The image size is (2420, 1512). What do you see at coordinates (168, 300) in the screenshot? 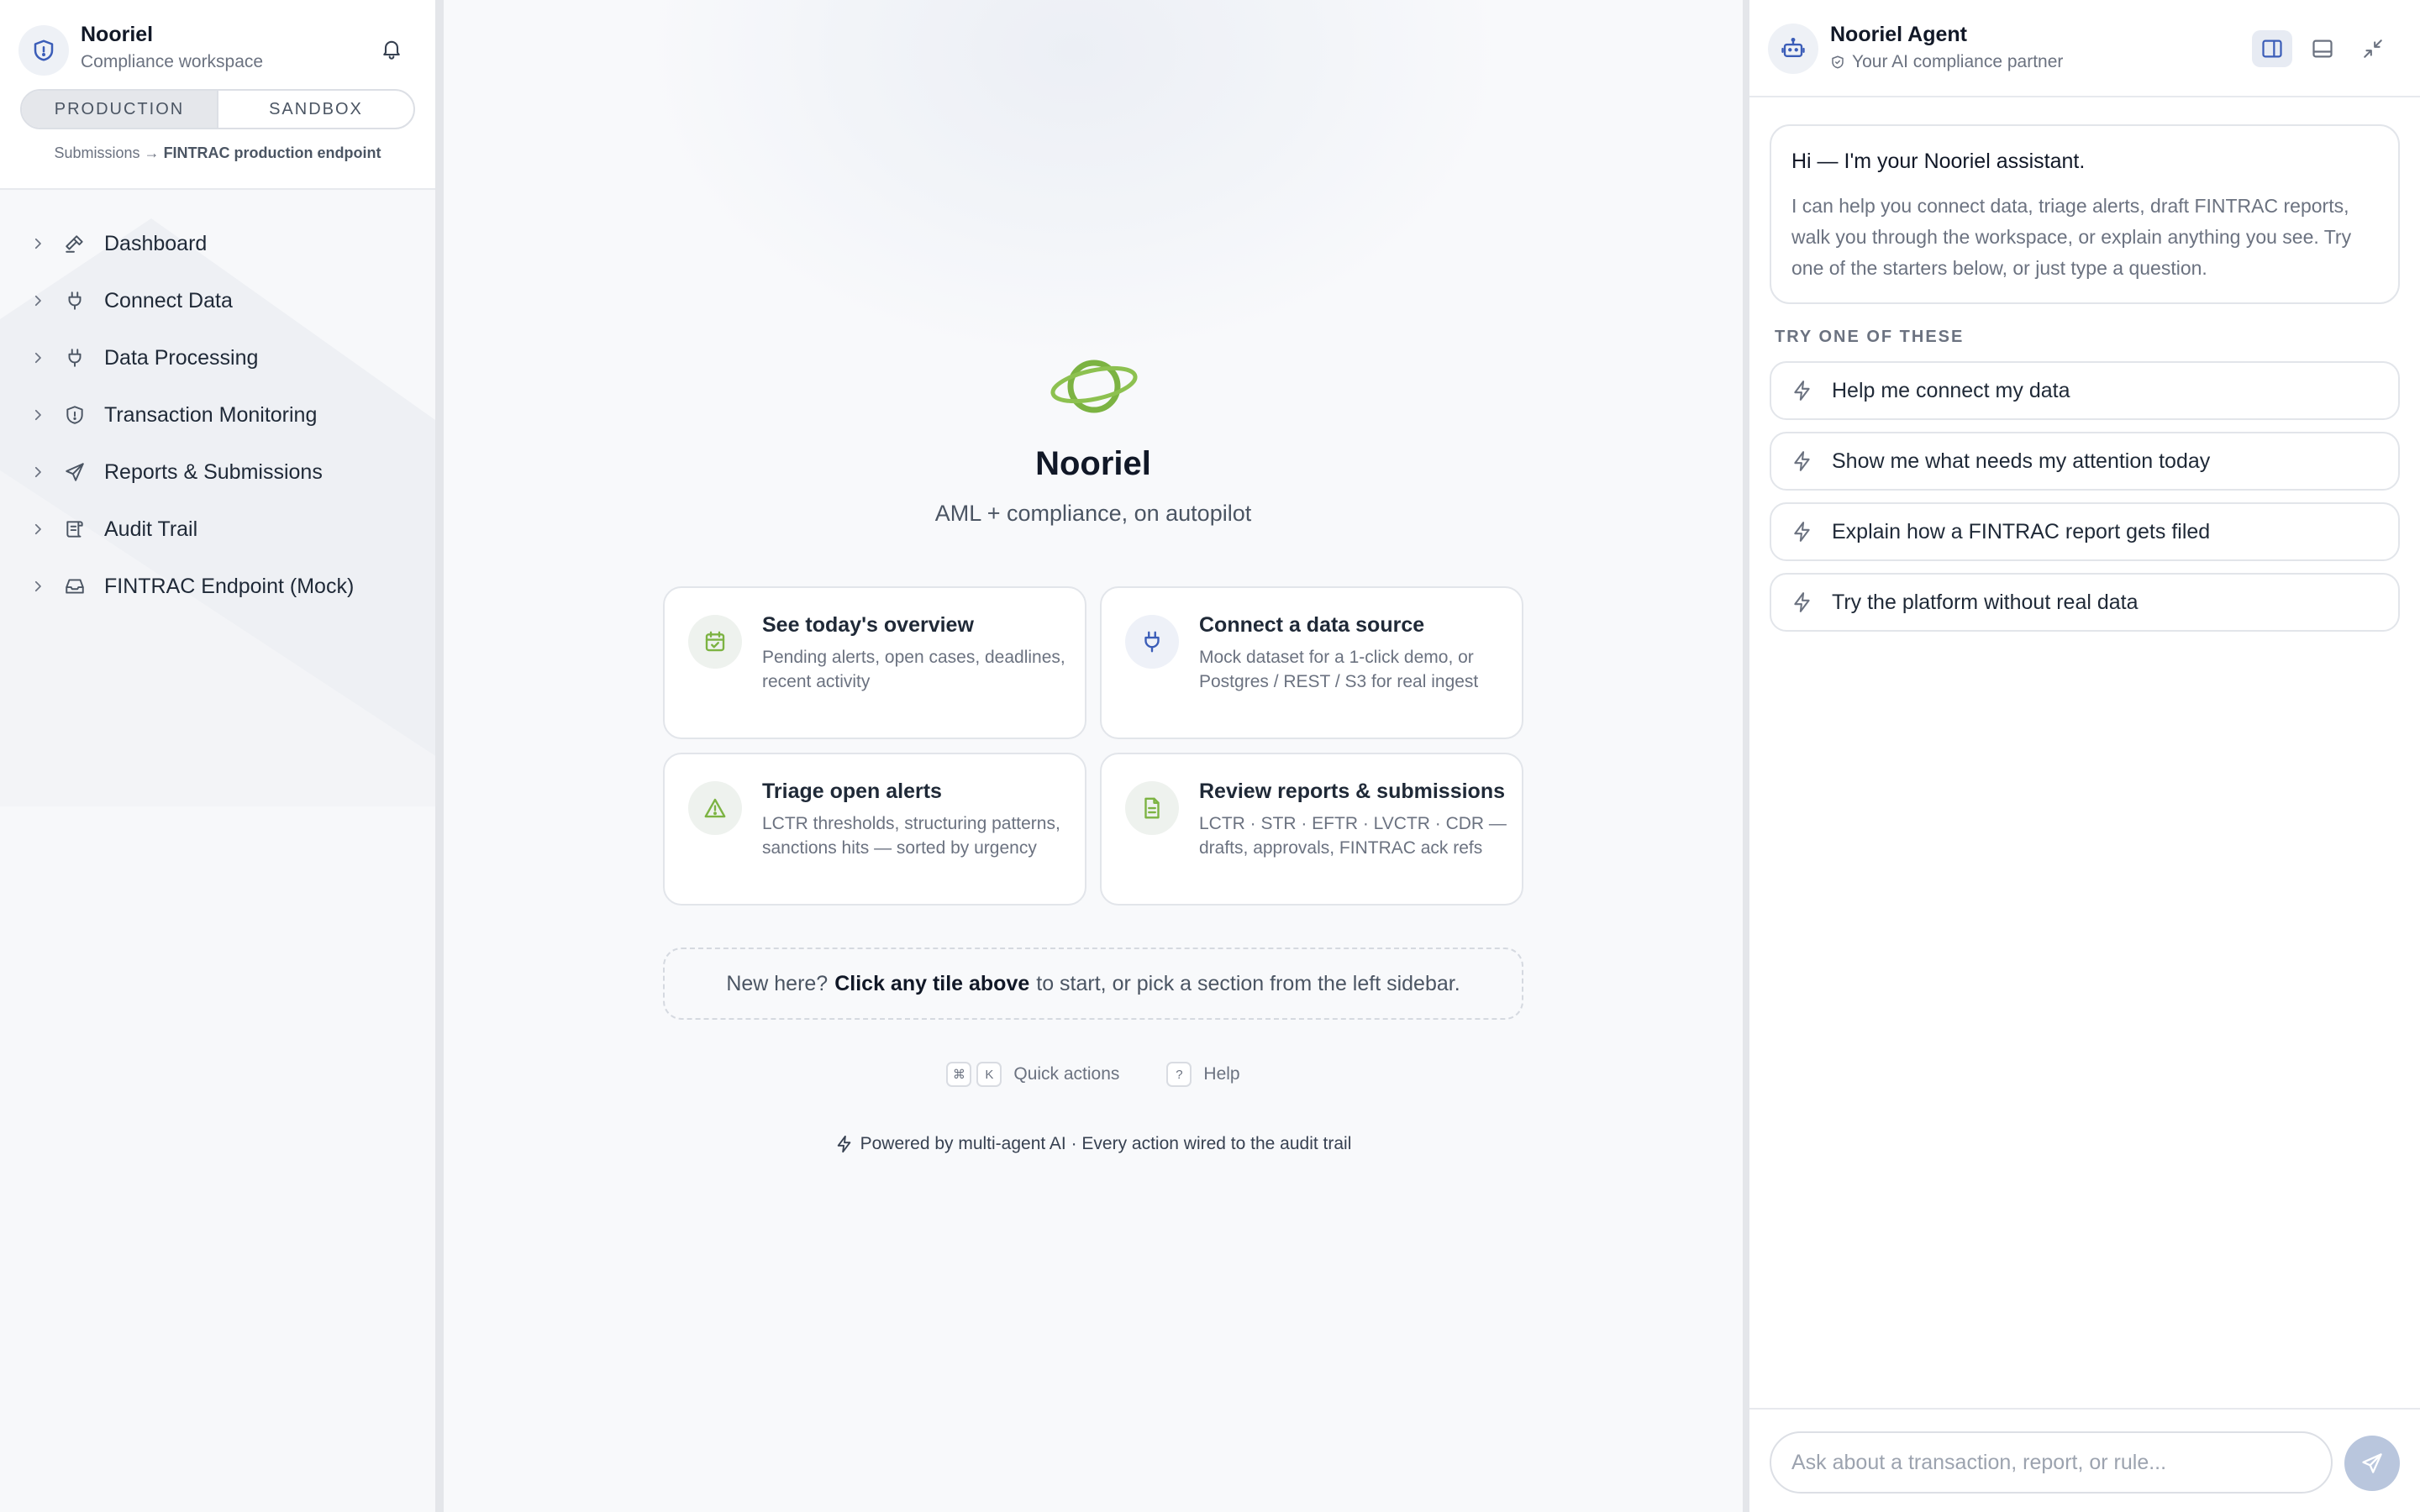
I see `sidebar-item-label: Connect Data` at bounding box center [168, 300].